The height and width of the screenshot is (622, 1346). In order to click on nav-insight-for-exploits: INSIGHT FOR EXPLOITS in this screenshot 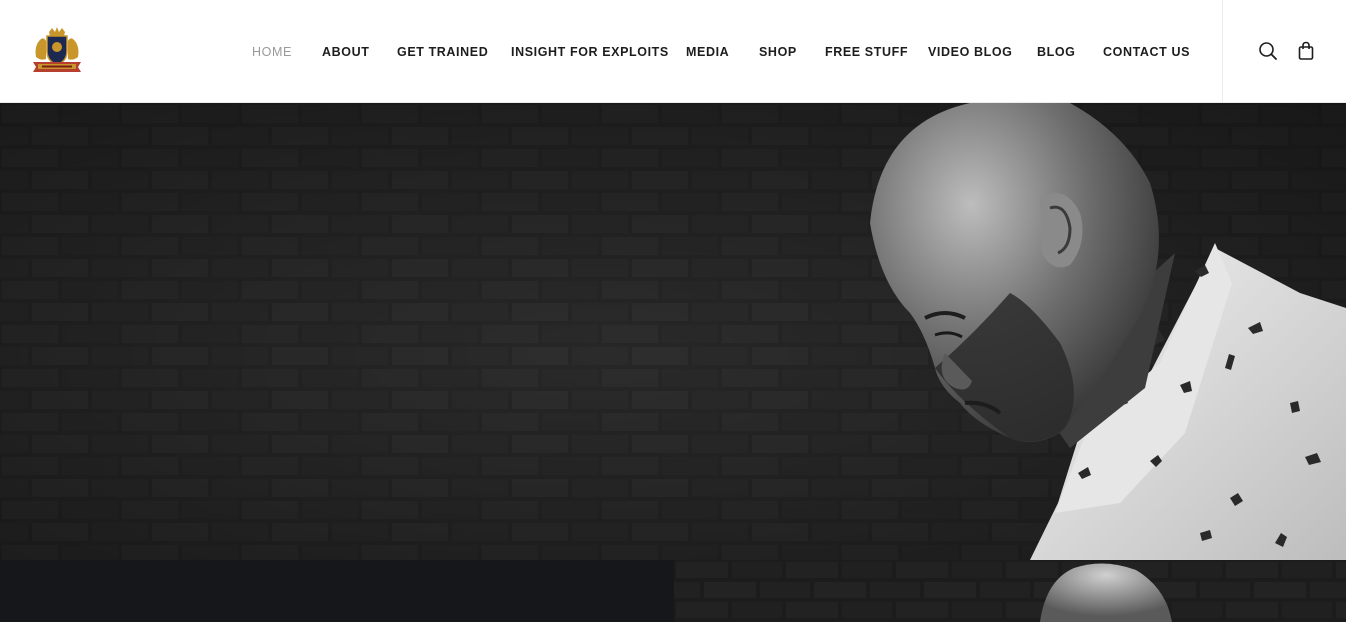, I will do `click(590, 52)`.